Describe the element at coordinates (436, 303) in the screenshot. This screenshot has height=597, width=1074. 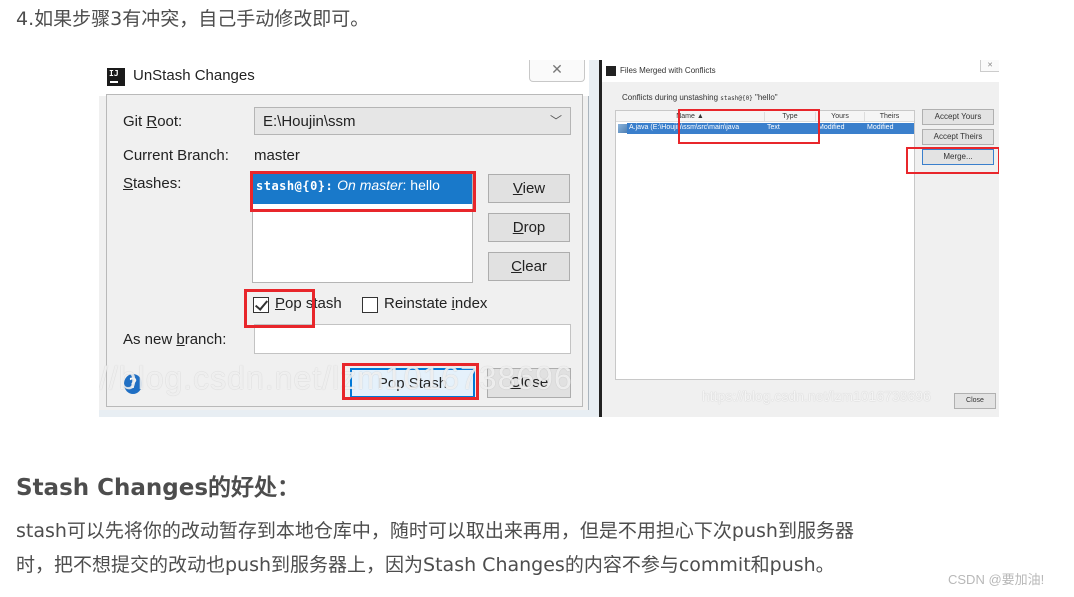
I see `reinstate-index-label: Reinstate index` at that location.